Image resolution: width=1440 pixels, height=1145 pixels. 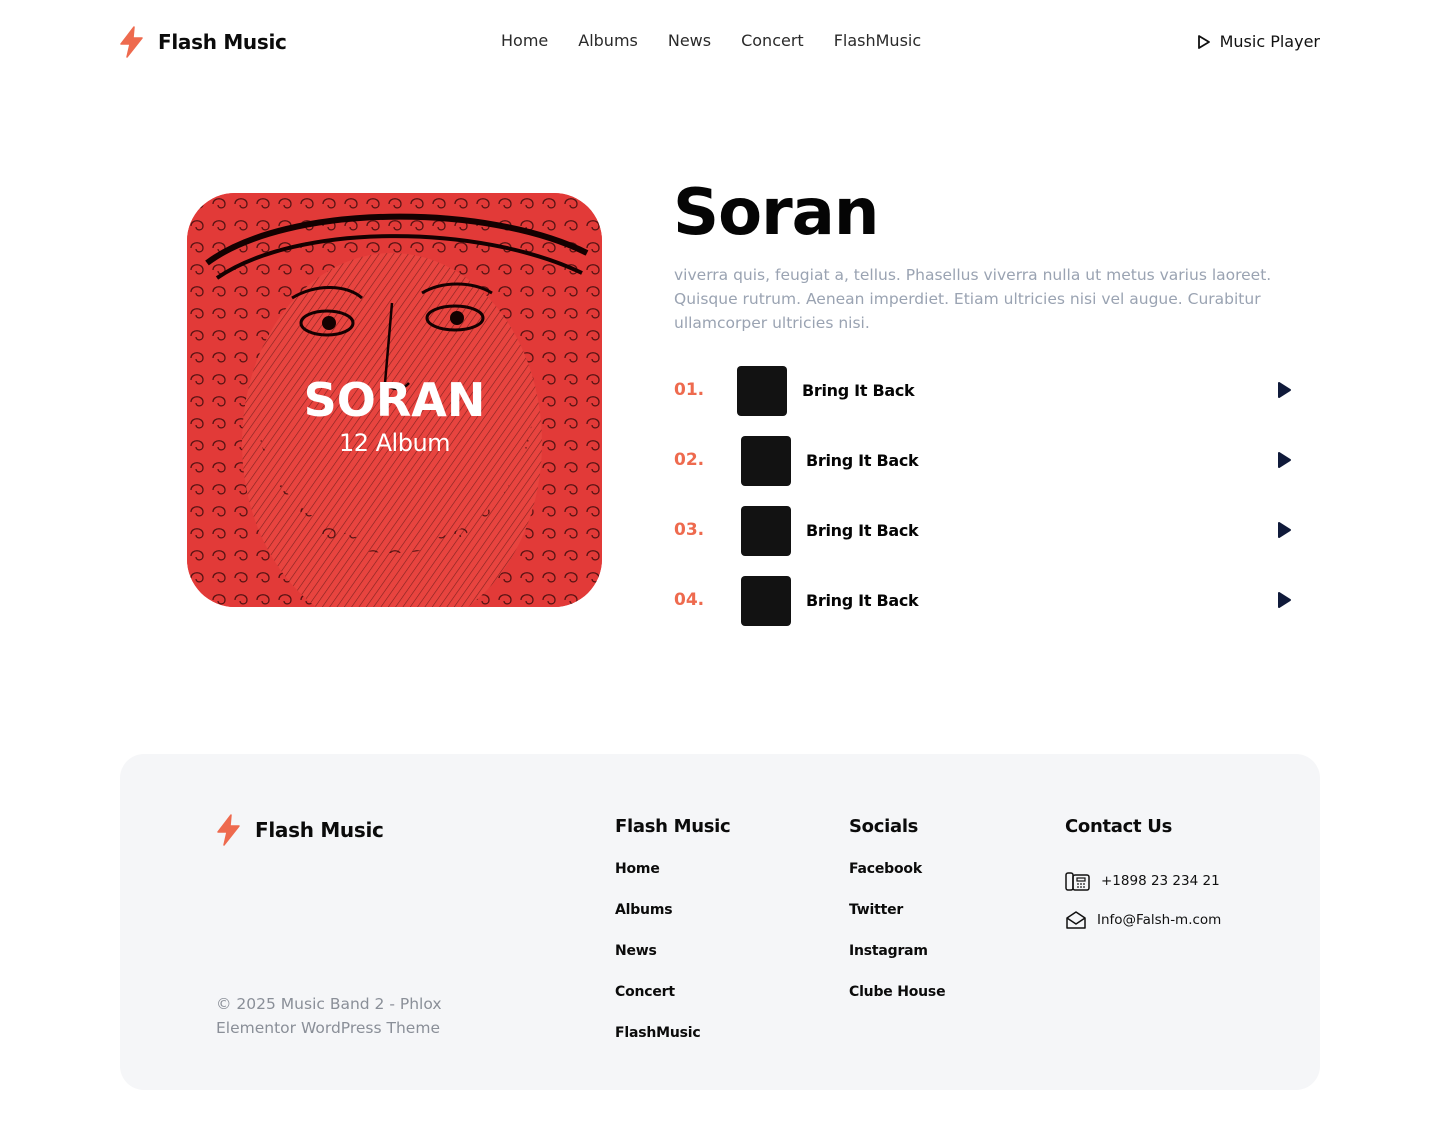 What do you see at coordinates (672, 1045) in the screenshot?
I see `footer-link-flashmusic: FlashMusic` at bounding box center [672, 1045].